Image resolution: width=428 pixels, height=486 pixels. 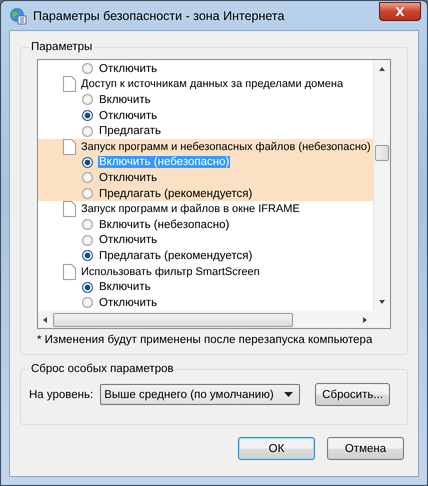 I want to click on horizontal-scrollbar, so click(x=214, y=319).